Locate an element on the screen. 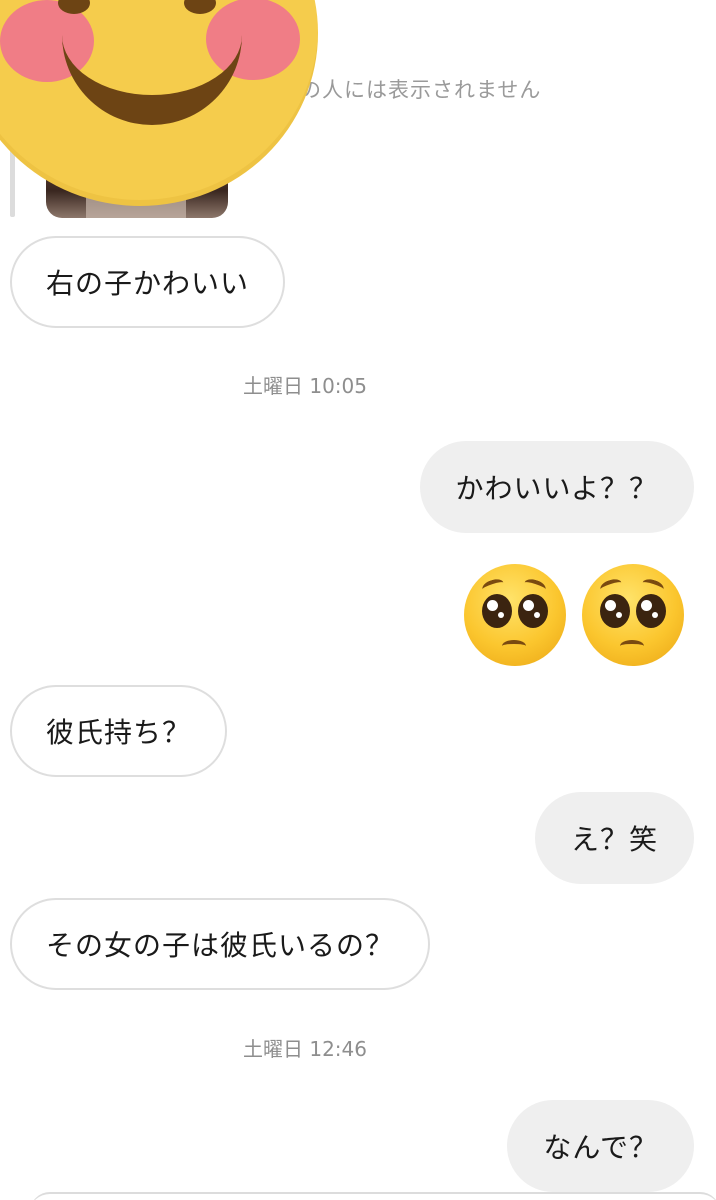 The width and height of the screenshot is (716, 1200). message-outgoing-1: かわいいよ？？ is located at coordinates (556, 487).